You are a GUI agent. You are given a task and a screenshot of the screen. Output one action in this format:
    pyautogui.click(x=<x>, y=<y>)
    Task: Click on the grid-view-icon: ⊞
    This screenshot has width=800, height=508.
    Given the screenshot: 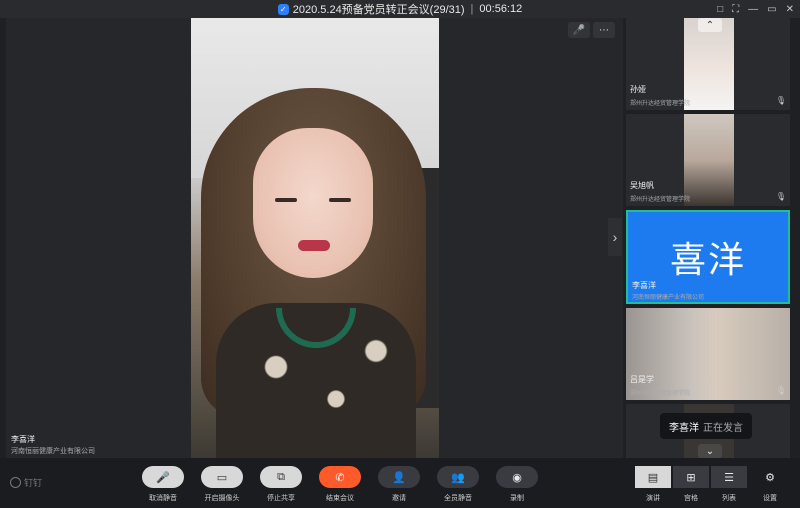 What is the action you would take?
    pyautogui.click(x=691, y=477)
    